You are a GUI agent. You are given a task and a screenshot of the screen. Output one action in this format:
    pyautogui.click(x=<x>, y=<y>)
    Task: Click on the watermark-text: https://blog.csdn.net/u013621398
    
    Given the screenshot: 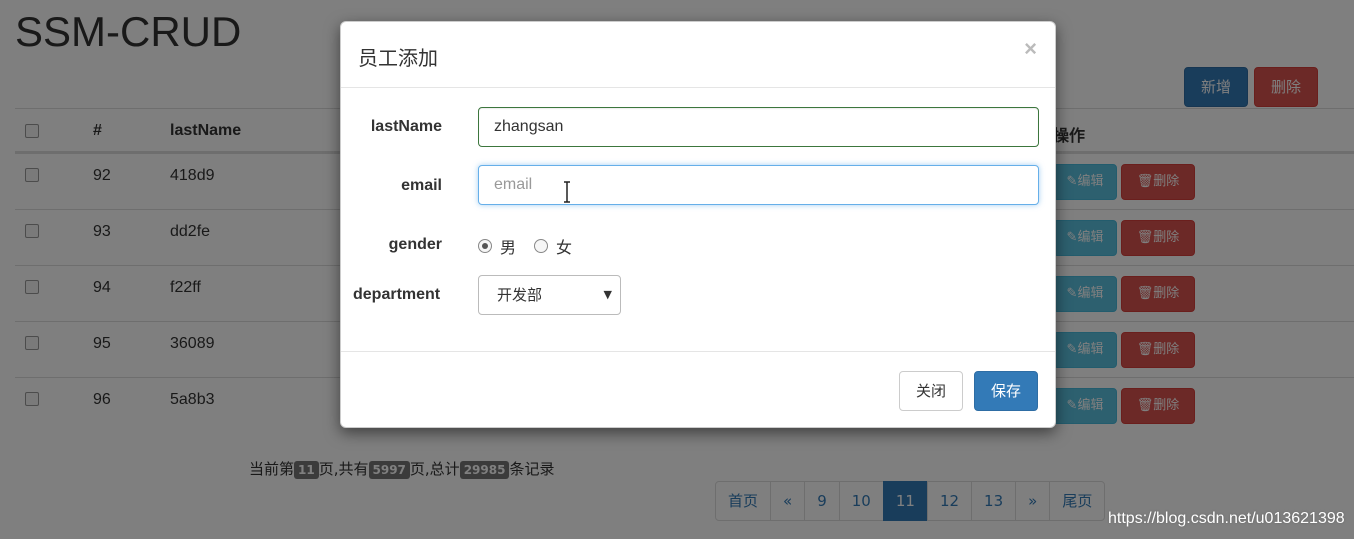 What is the action you would take?
    pyautogui.click(x=1226, y=518)
    